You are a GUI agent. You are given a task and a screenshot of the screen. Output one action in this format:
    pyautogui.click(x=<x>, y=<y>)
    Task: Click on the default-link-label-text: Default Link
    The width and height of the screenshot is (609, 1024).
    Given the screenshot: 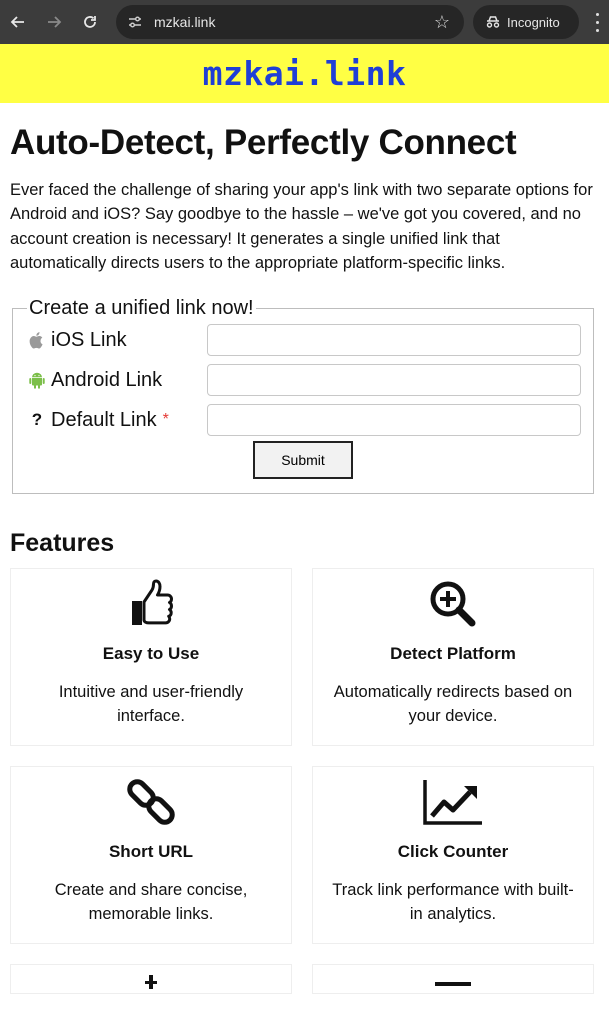 What is the action you would take?
    pyautogui.click(x=104, y=419)
    